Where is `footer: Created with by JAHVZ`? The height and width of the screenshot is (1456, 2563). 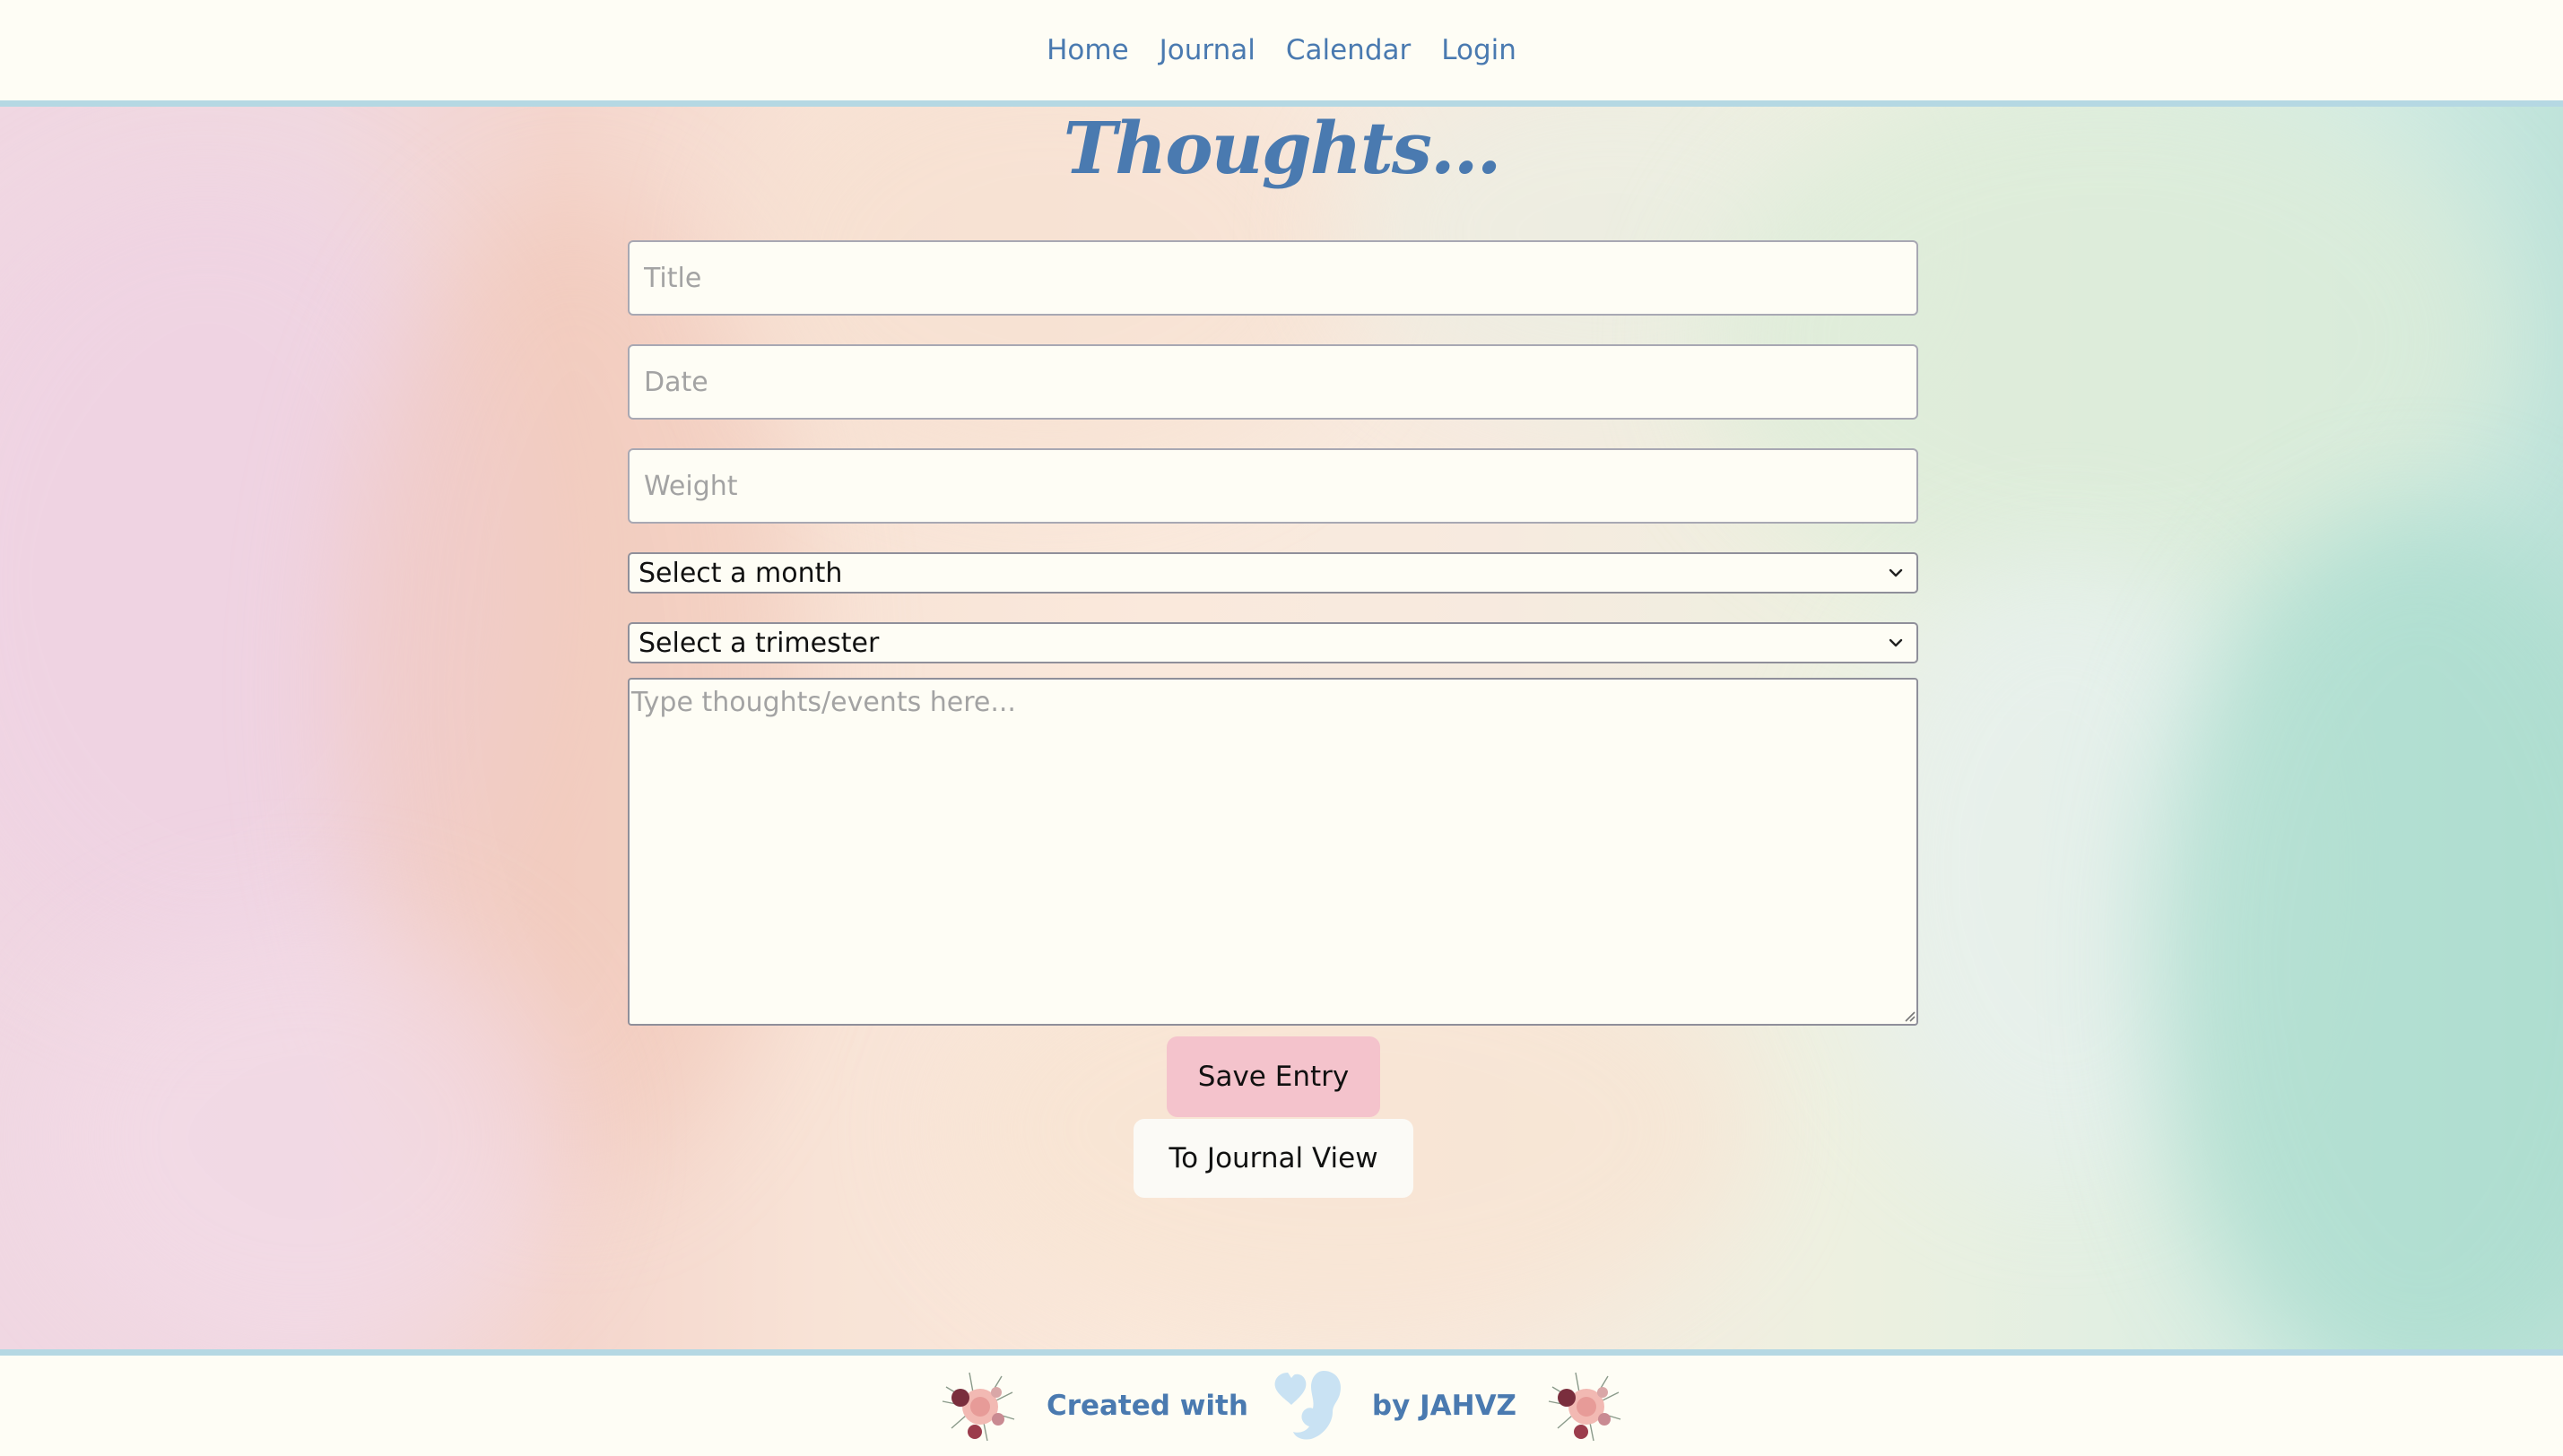
footer: Created with by JAHVZ is located at coordinates (1281, 1402).